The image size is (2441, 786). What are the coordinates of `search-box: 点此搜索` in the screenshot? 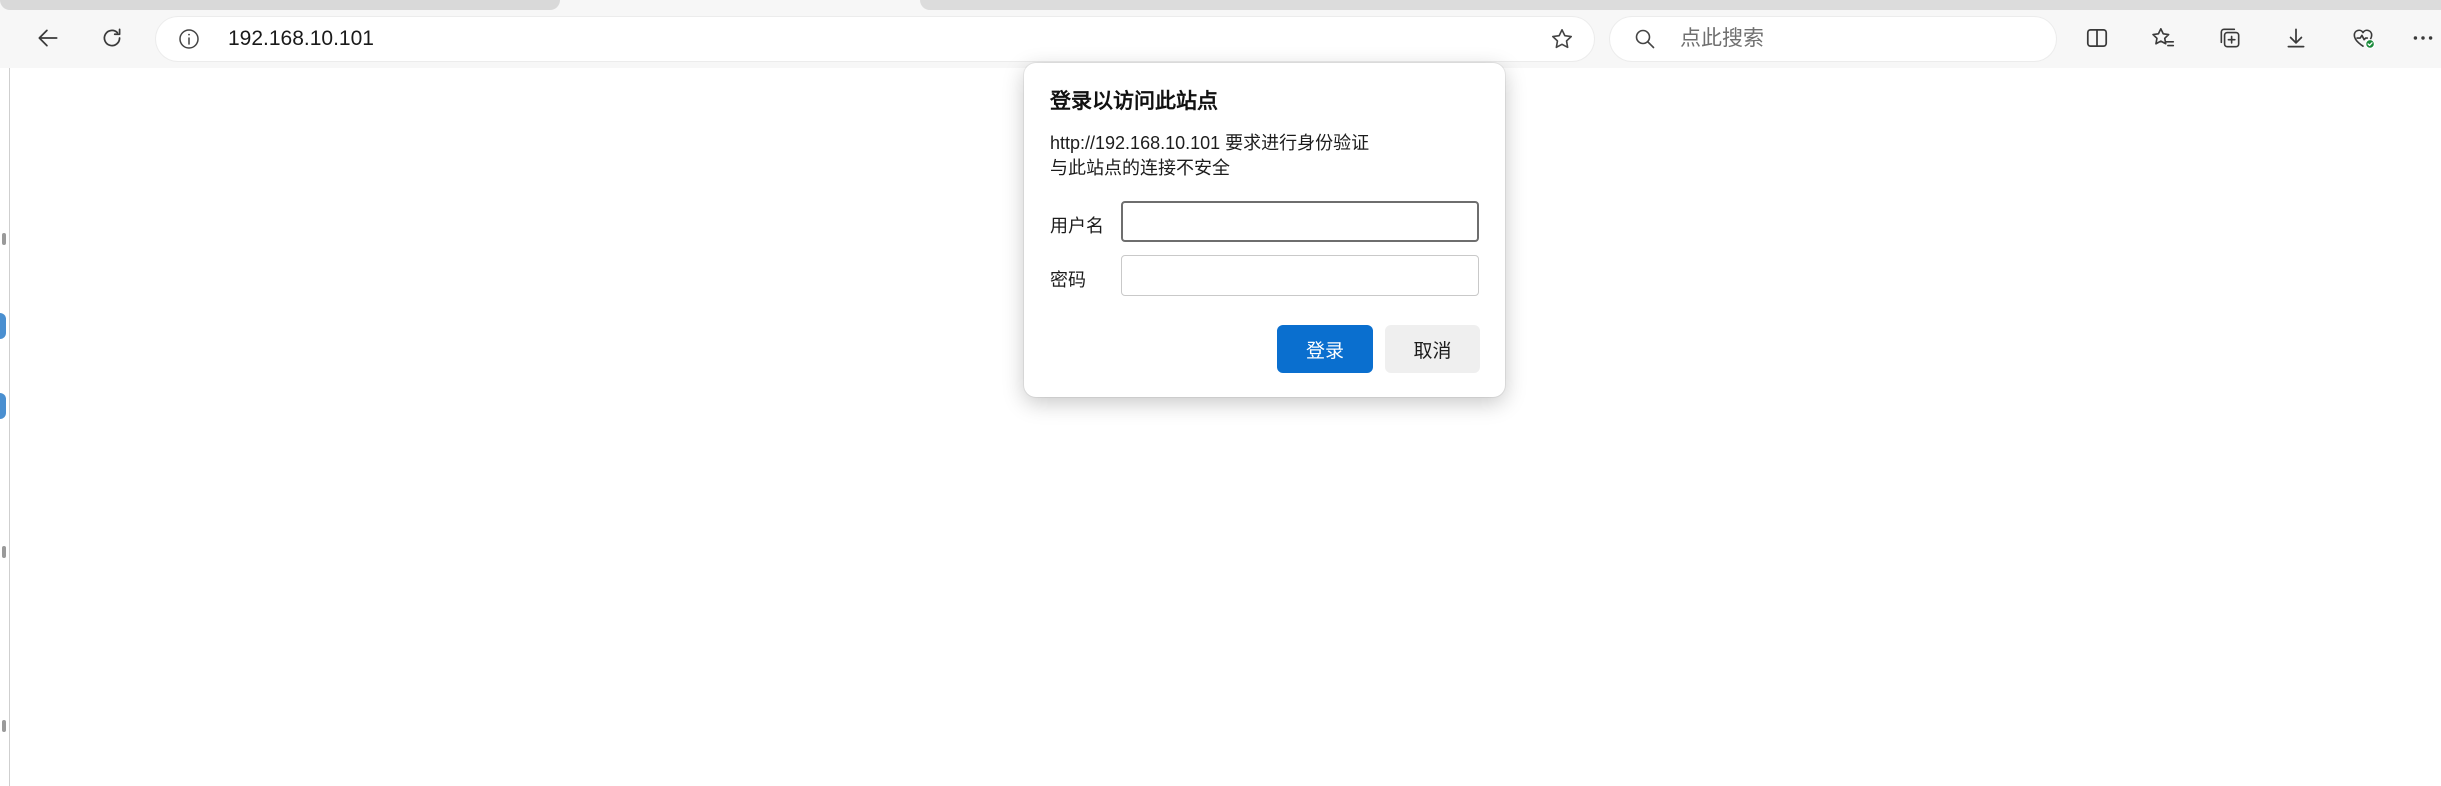 It's located at (1833, 39).